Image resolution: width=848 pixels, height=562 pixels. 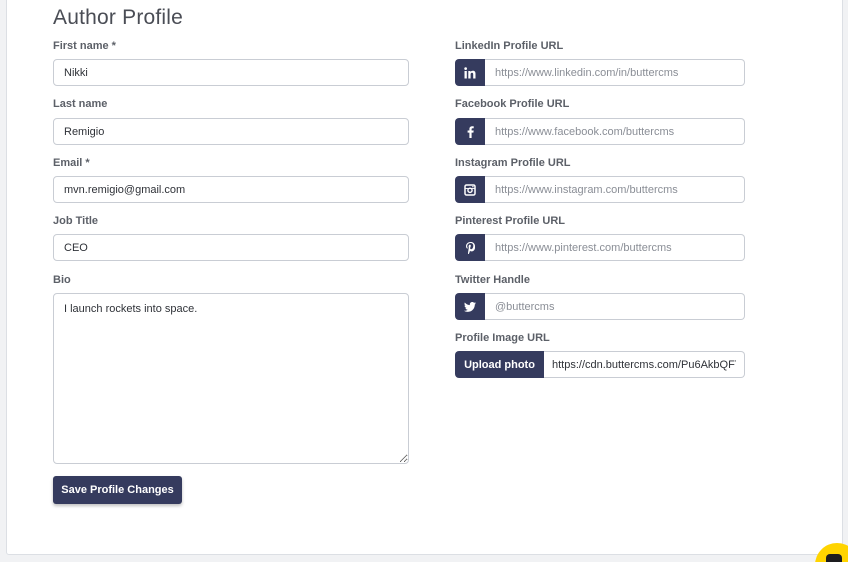 What do you see at coordinates (510, 221) in the screenshot?
I see `pinterest-label: Pinterest Profile URL` at bounding box center [510, 221].